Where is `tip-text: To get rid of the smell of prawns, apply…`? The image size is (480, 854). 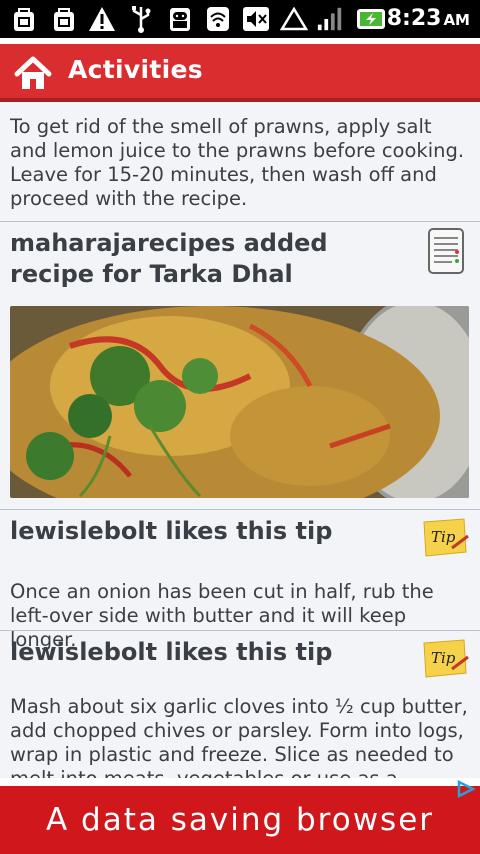 tip-text: To get rid of the smell of prawns, apply… is located at coordinates (237, 162).